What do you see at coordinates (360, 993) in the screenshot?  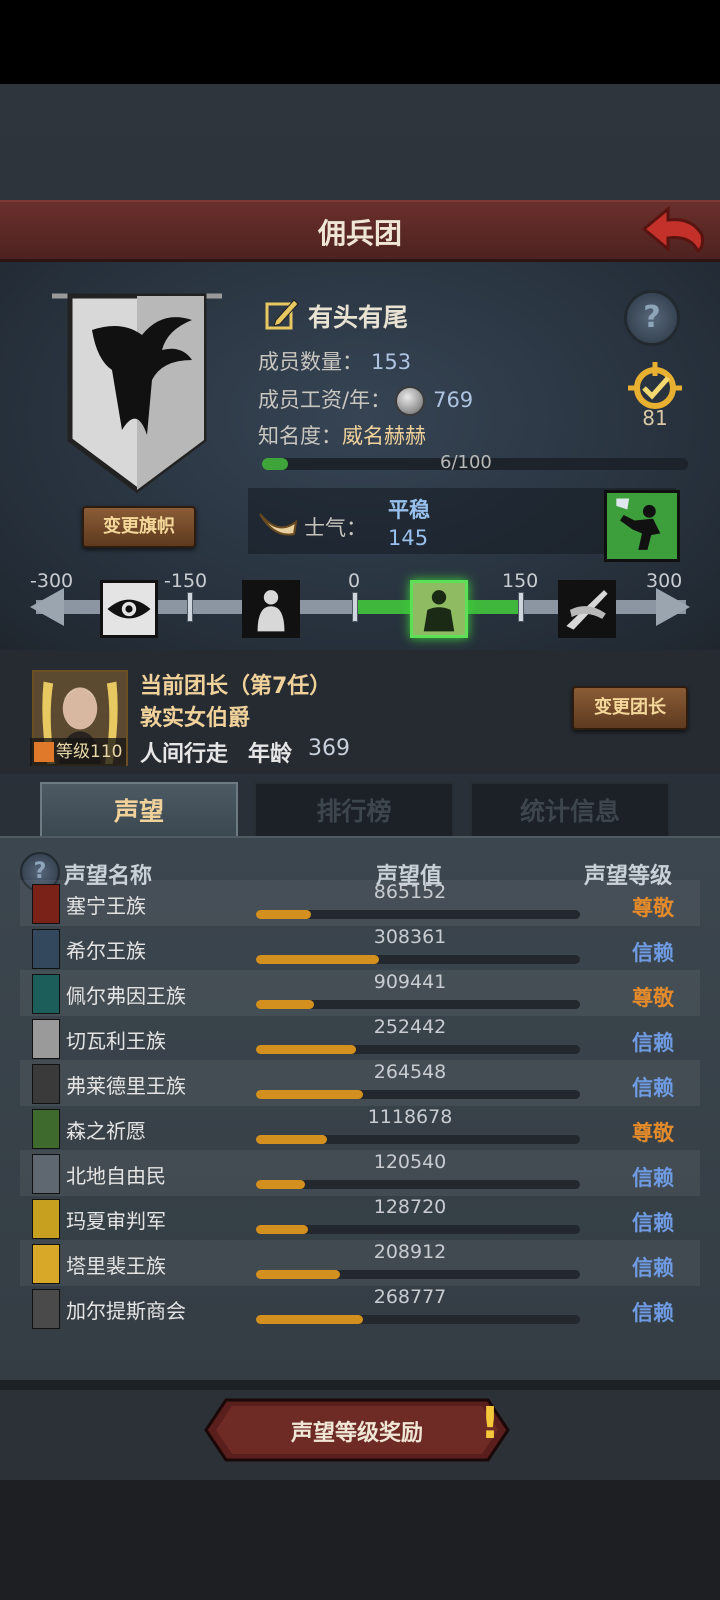 I see `table-row: 佩尔弗因王族 909441 尊敬` at bounding box center [360, 993].